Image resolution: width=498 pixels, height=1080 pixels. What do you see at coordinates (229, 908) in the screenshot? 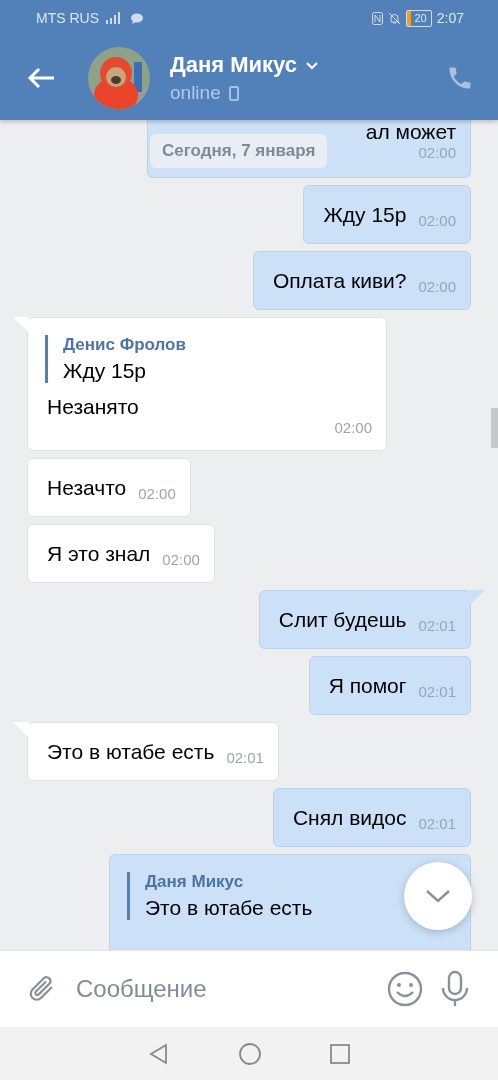
I see `reply-text: Это в ютабе есть` at bounding box center [229, 908].